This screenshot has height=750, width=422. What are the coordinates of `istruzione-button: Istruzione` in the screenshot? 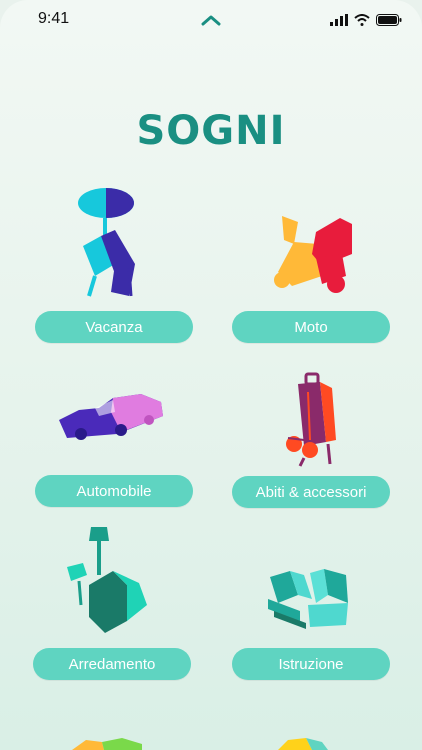 It's located at (311, 664).